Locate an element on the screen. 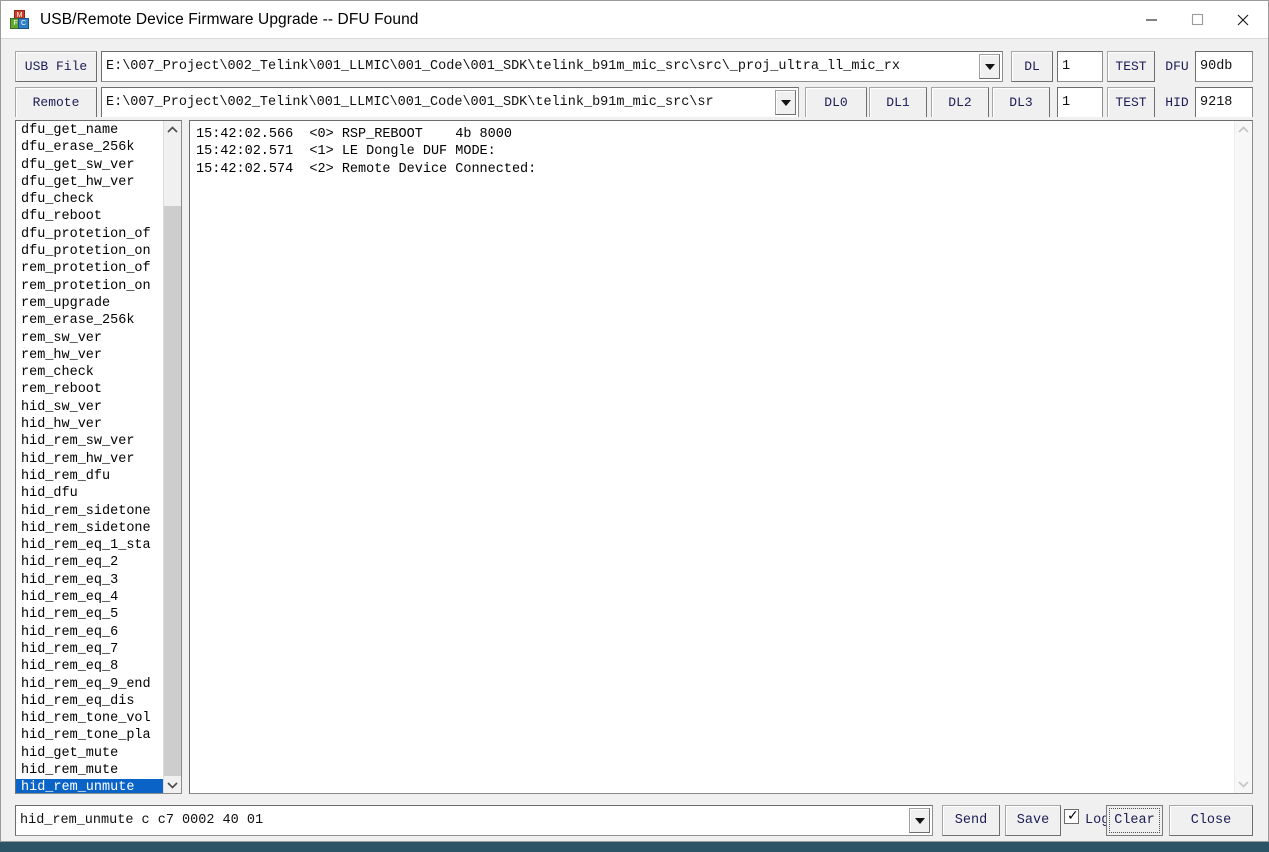 This screenshot has height=852, width=1269. command-list-scrollbar is located at coordinates (172, 457).